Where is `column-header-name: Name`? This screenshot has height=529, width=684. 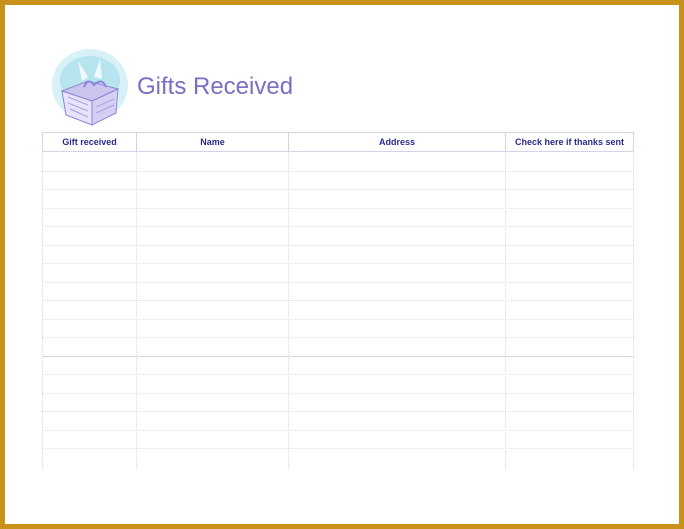
column-header-name: Name is located at coordinates (212, 142).